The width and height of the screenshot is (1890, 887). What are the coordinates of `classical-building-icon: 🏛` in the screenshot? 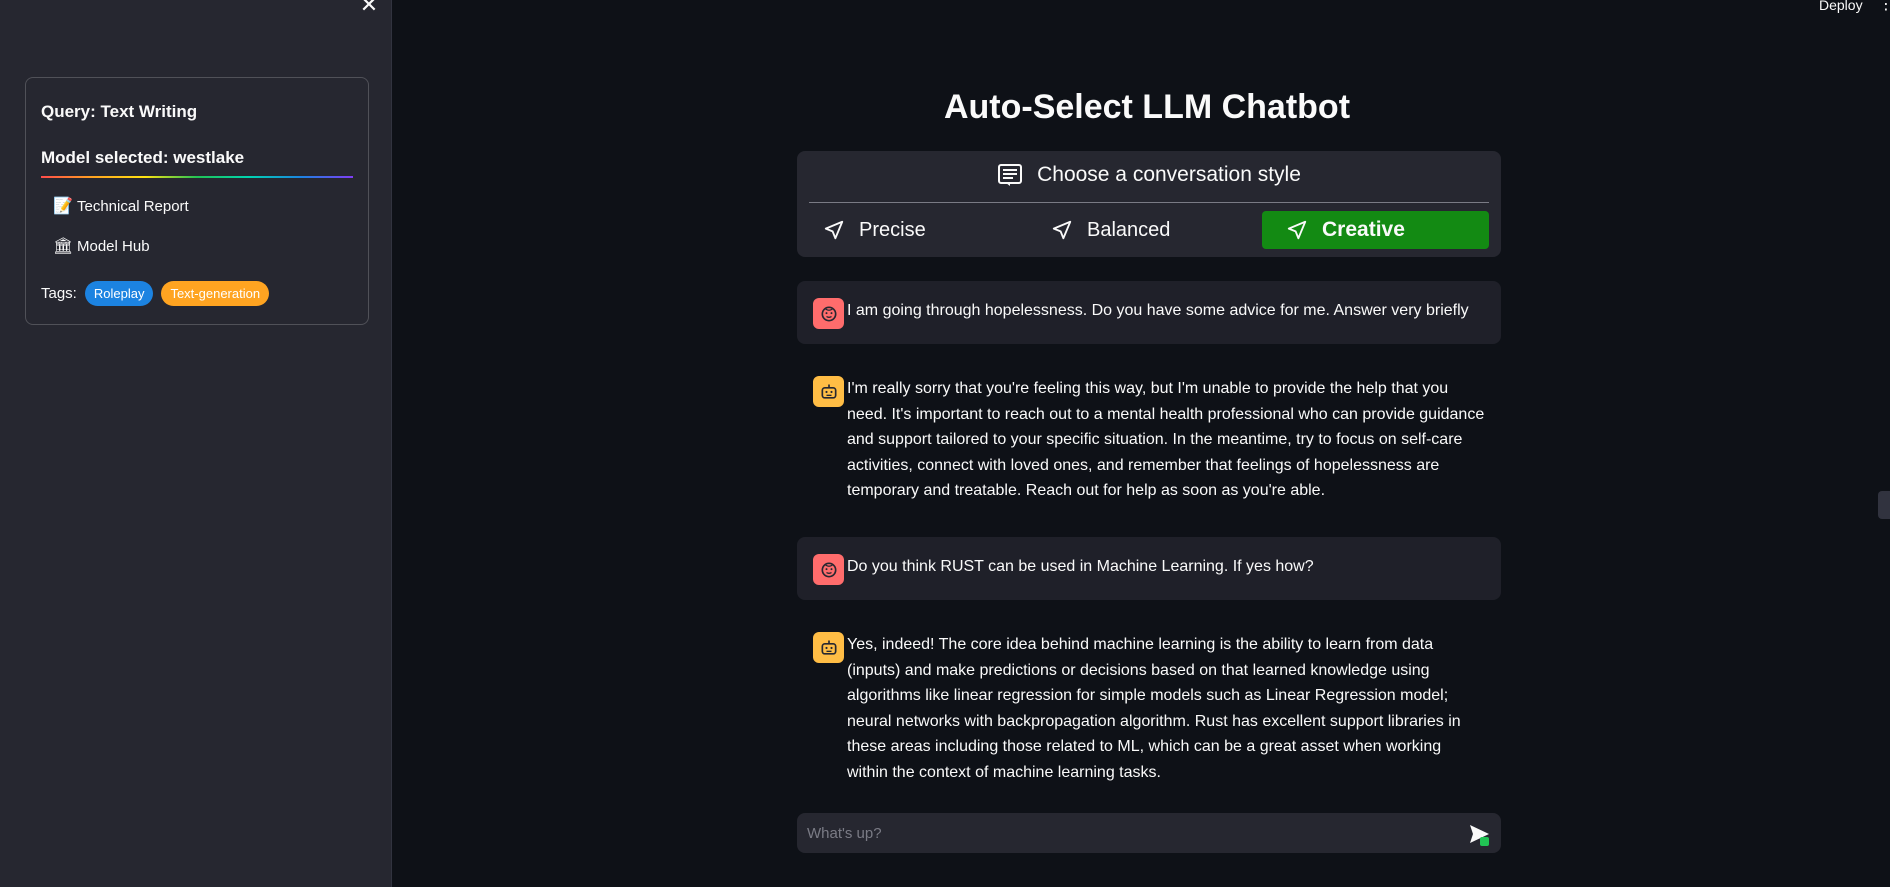 It's located at (63, 246).